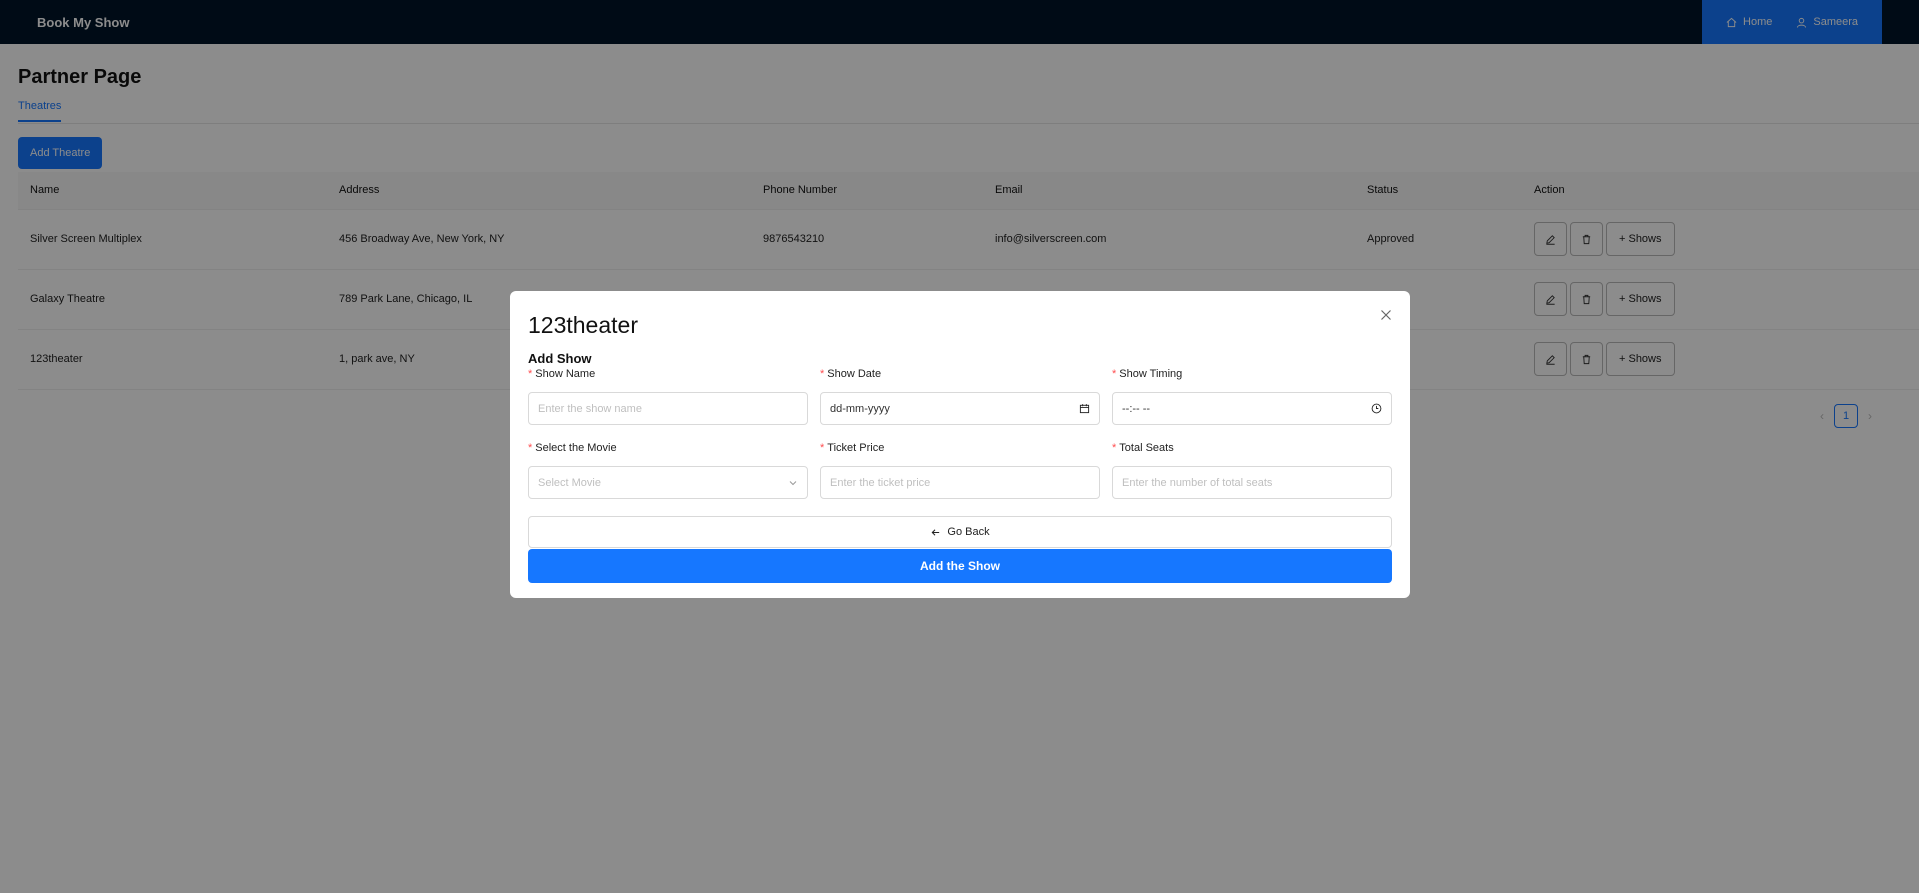 Image resolution: width=1919 pixels, height=893 pixels. What do you see at coordinates (560, 358) in the screenshot?
I see `modal-subtitle: Add Show` at bounding box center [560, 358].